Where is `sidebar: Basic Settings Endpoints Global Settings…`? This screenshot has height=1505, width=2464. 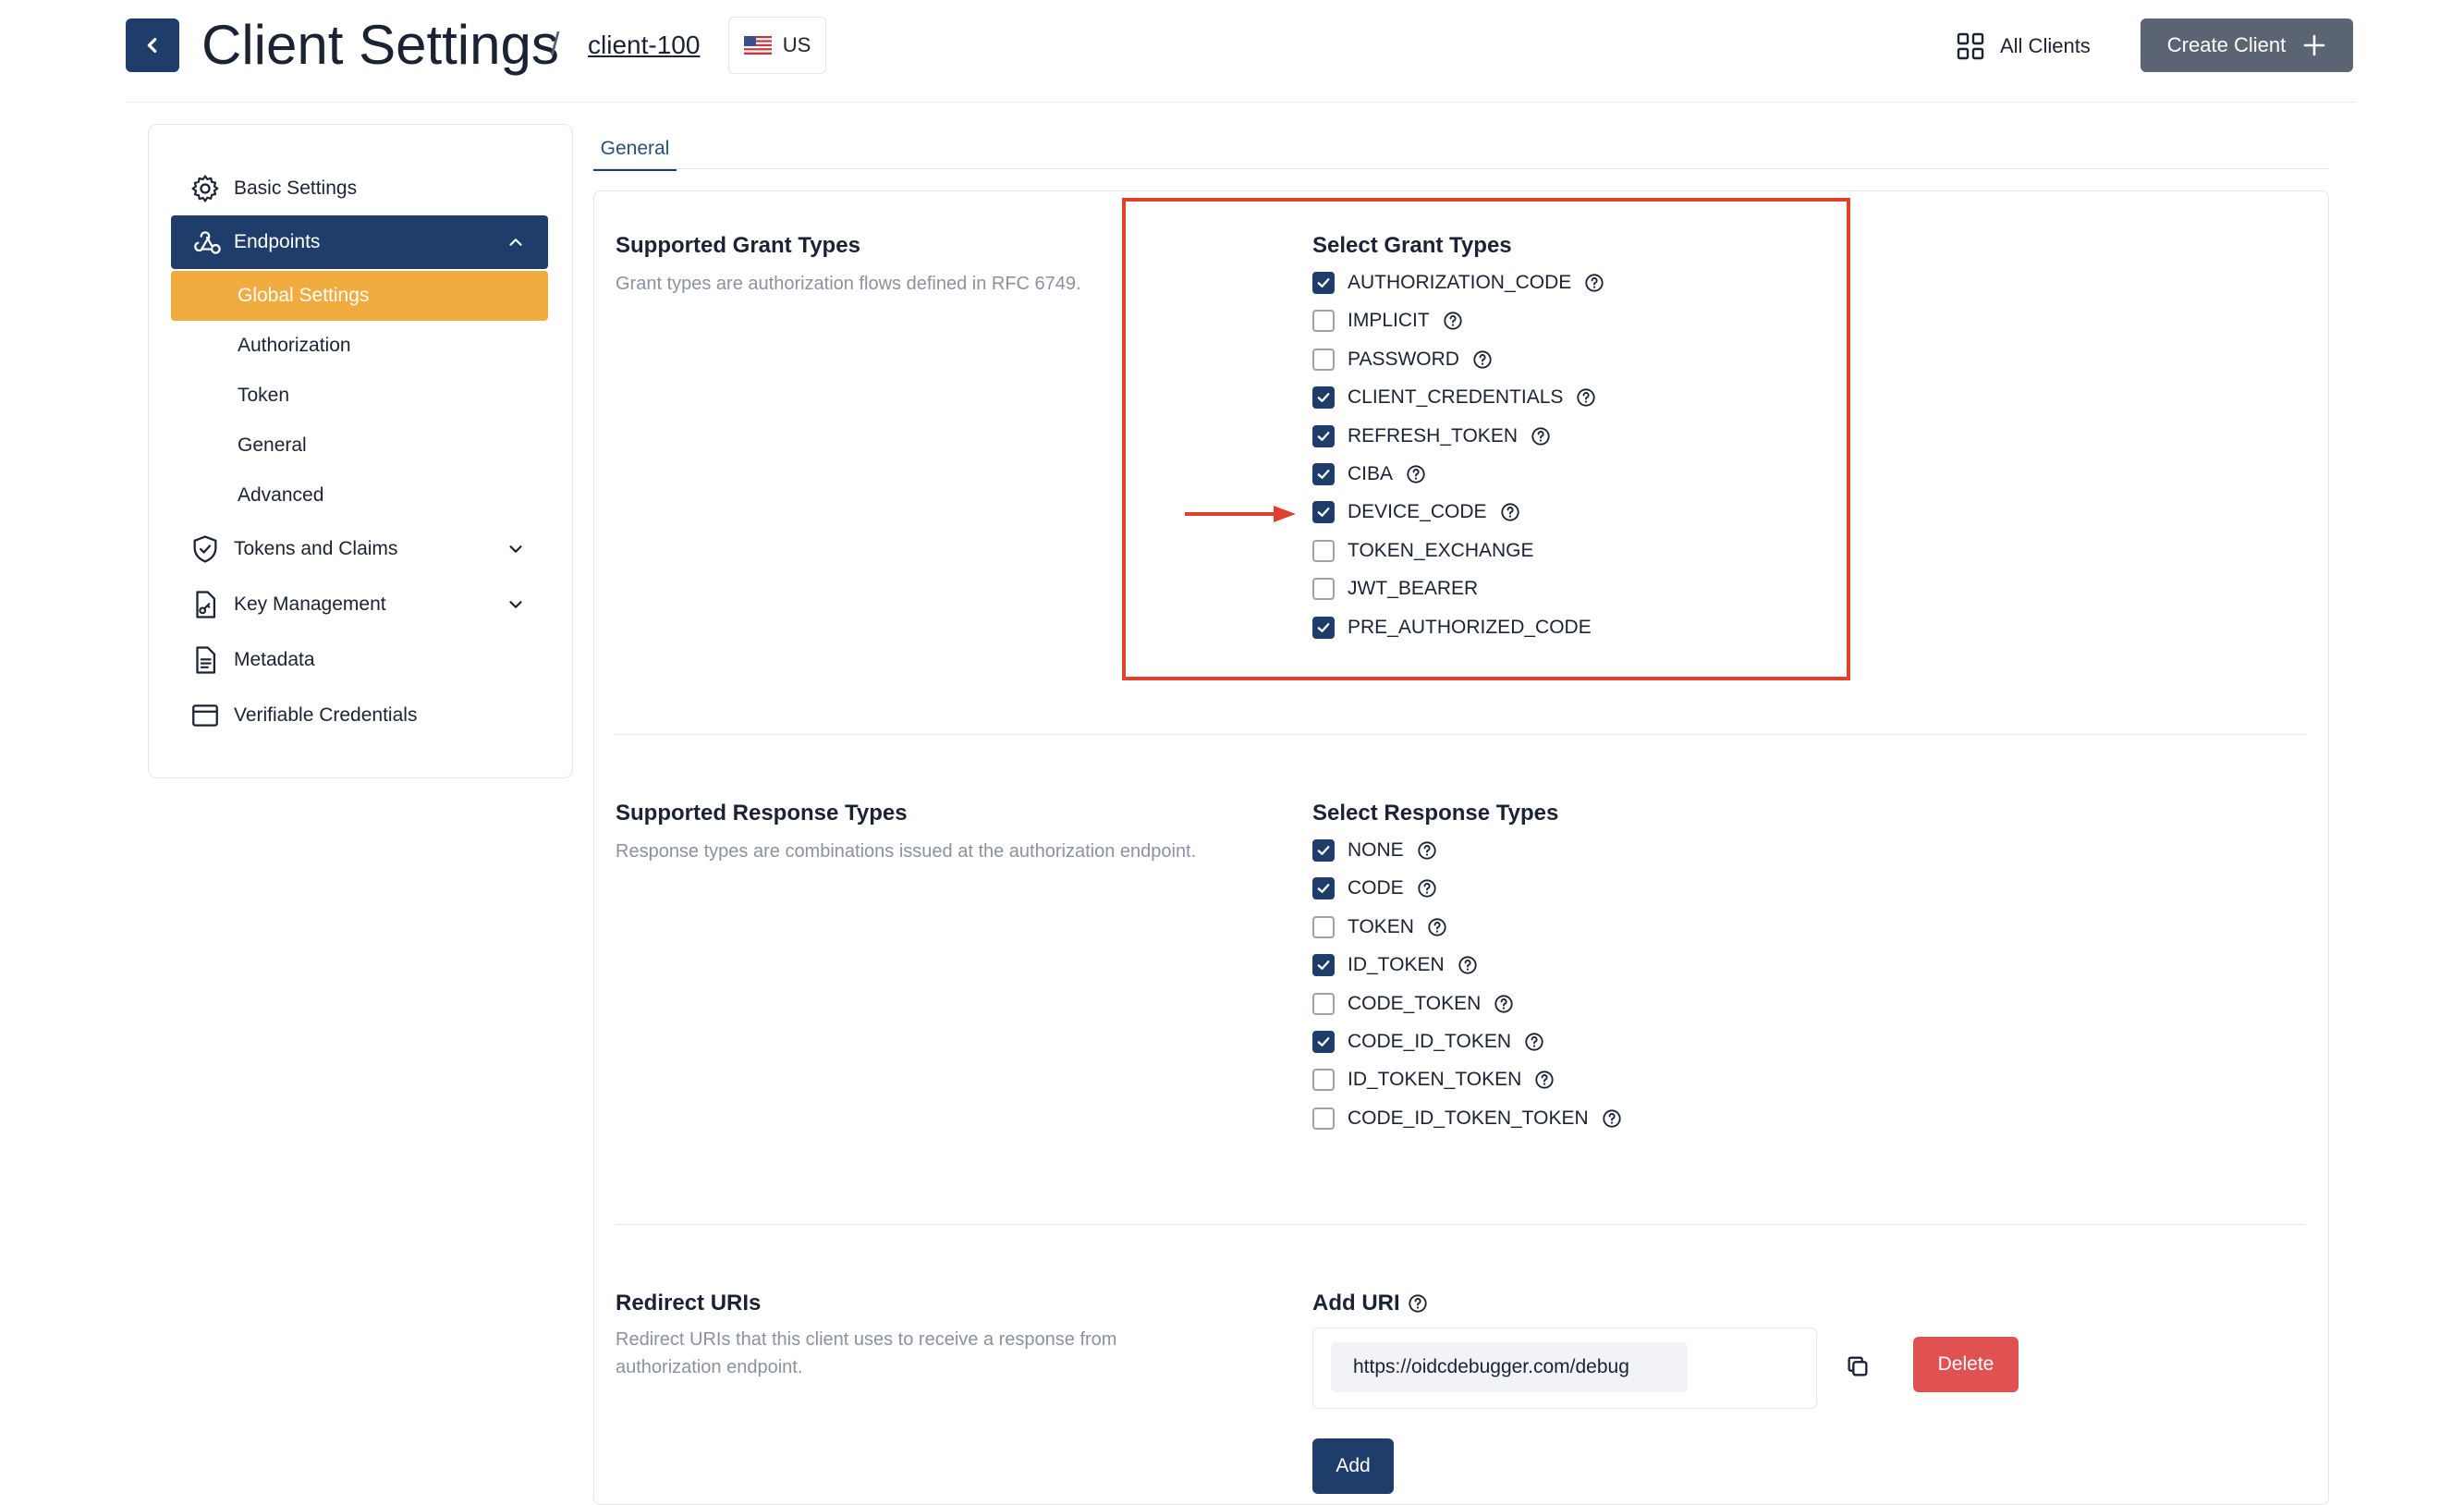
sidebar: Basic Settings Endpoints Global Settings… is located at coordinates (360, 451).